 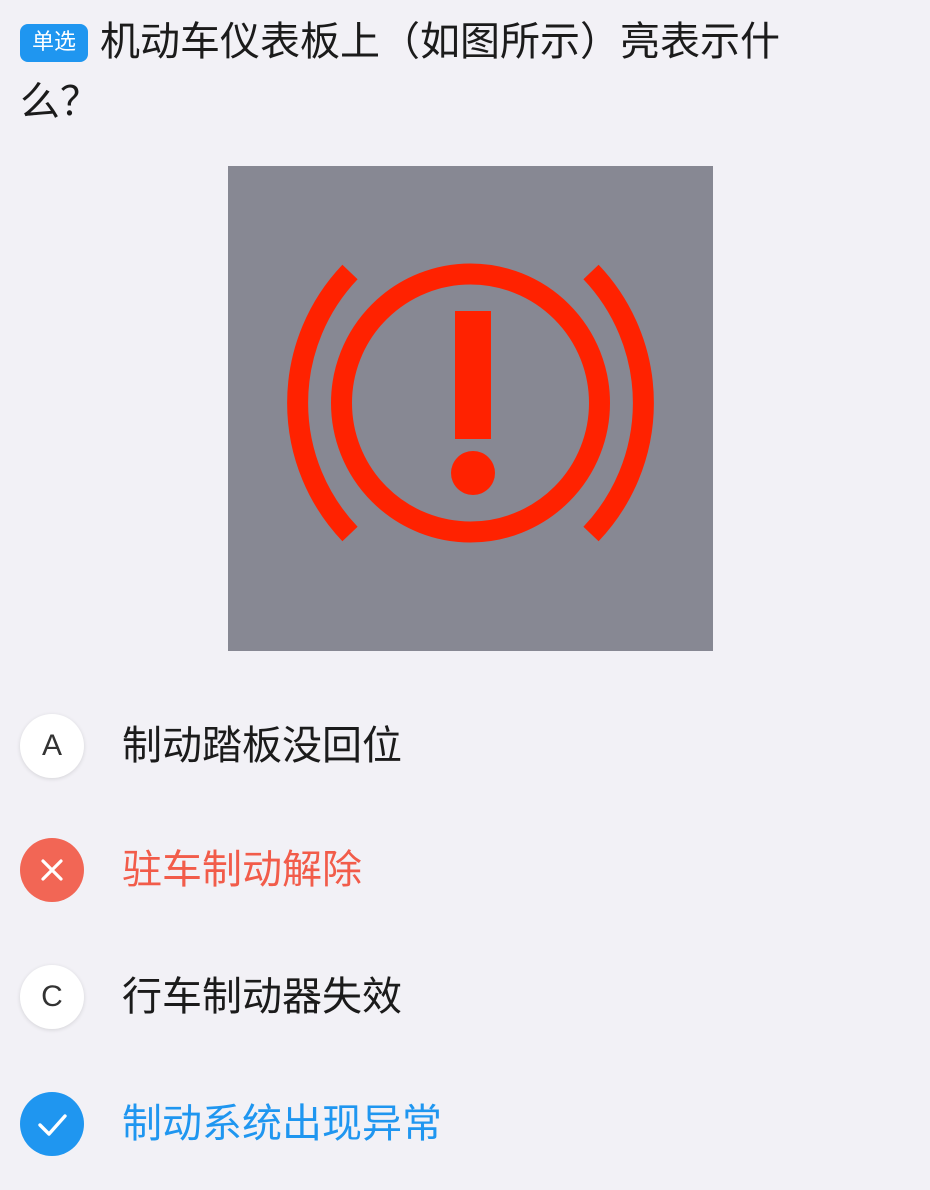 I want to click on option-a-marker: A, so click(x=52, y=746).